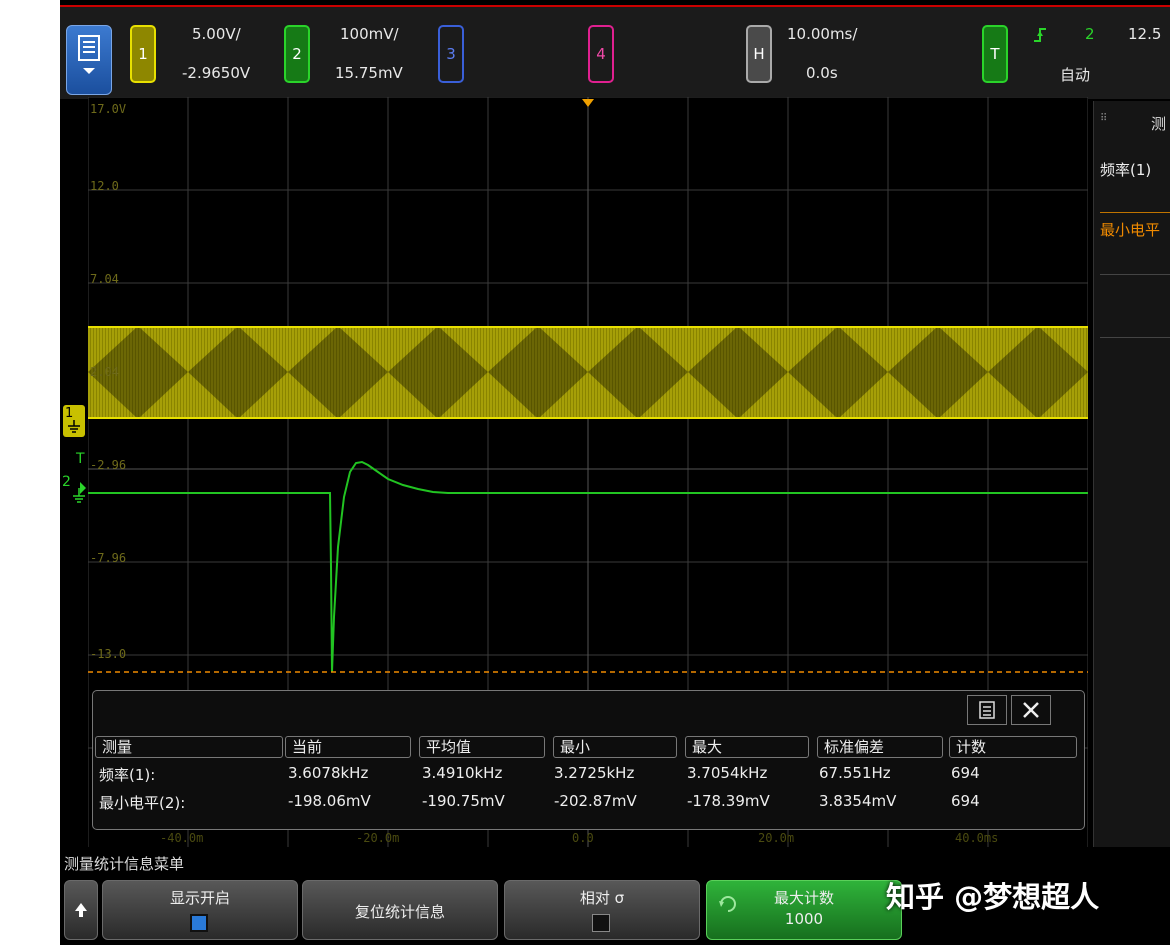  What do you see at coordinates (588, 103) in the screenshot?
I see `trigger-position-marker` at bounding box center [588, 103].